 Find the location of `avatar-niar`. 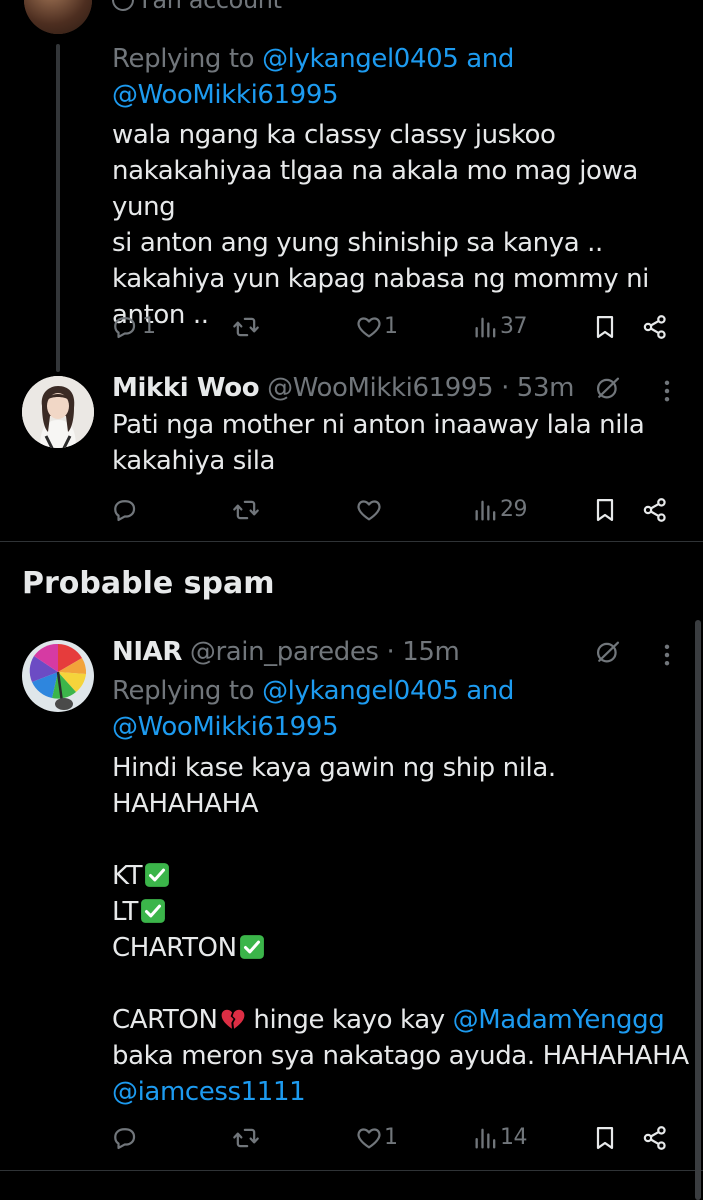

avatar-niar is located at coordinates (58, 676).